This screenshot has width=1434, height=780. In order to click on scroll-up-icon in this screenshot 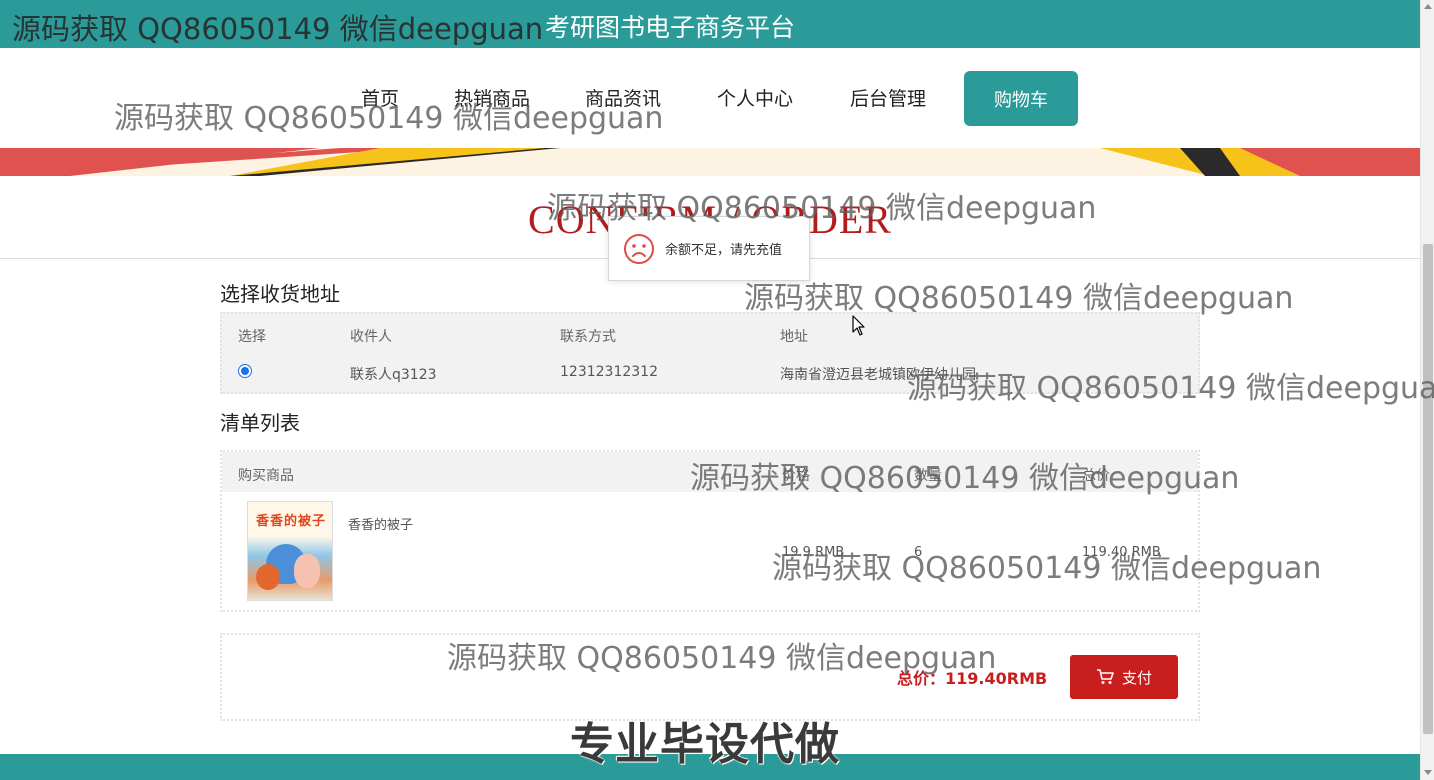, I will do `click(1428, 6)`.